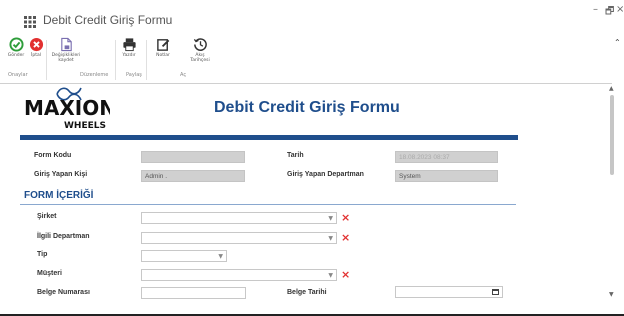 Image resolution: width=624 pixels, height=316 pixels. What do you see at coordinates (345, 274) in the screenshot?
I see `clear-customer-icon: ×` at bounding box center [345, 274].